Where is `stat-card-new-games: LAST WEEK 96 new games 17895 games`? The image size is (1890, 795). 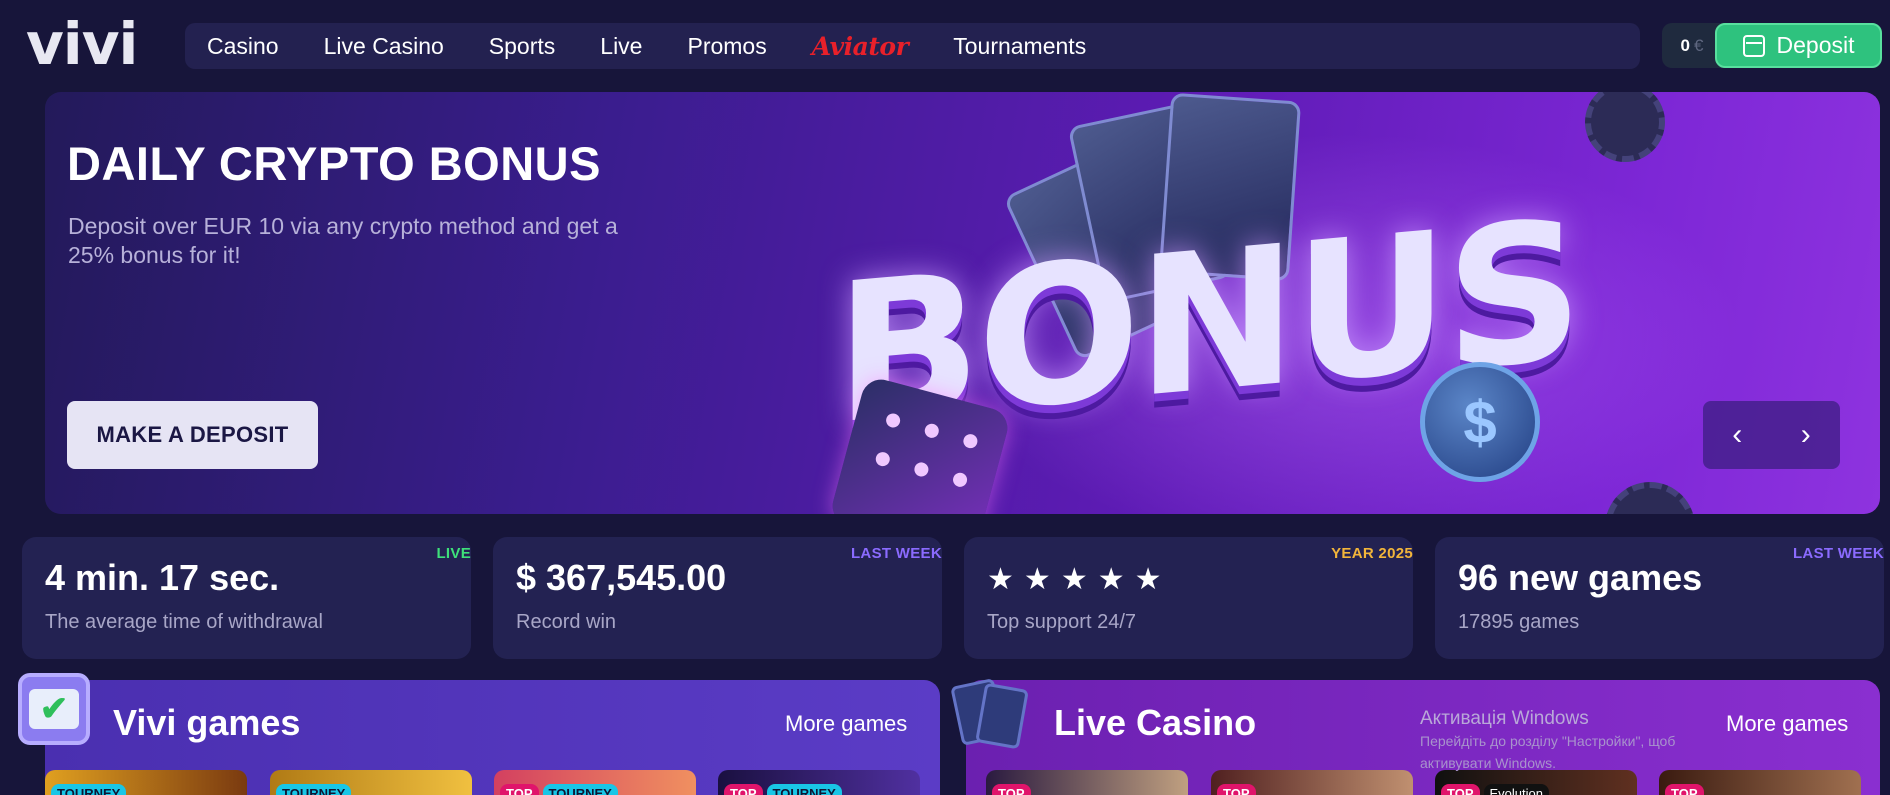
stat-card-new-games: LAST WEEK 96 new games 17895 games is located at coordinates (1659, 598).